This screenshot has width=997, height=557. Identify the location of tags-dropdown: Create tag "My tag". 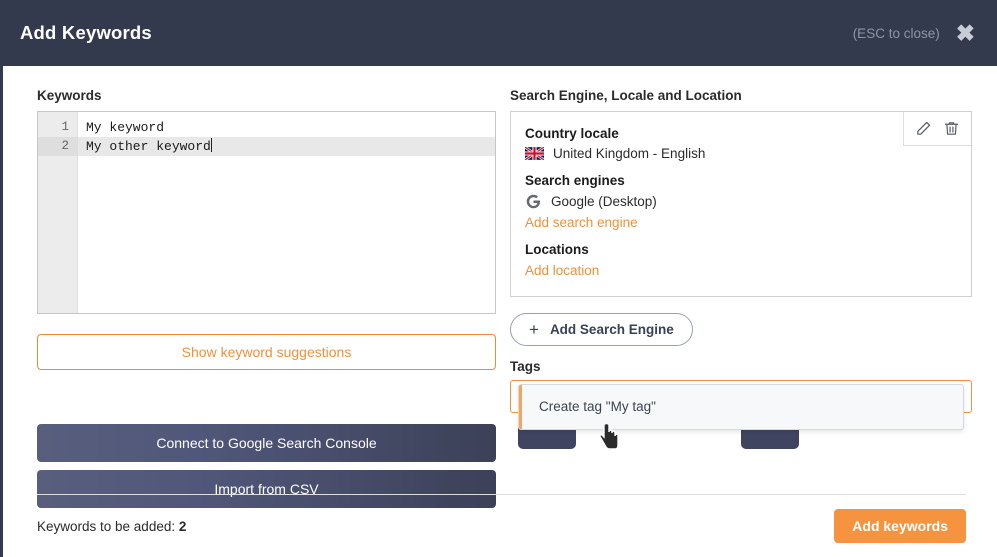
(741, 407).